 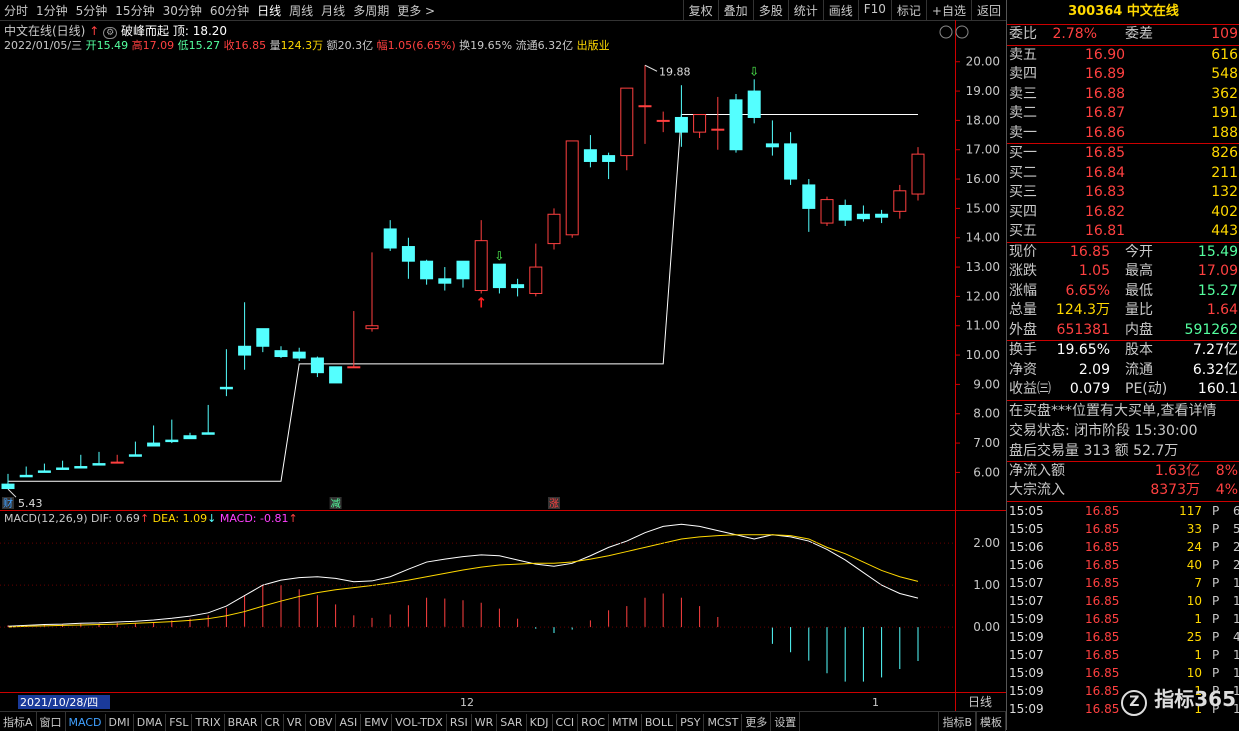 I want to click on period-tab: 日线, so click(x=269, y=10).